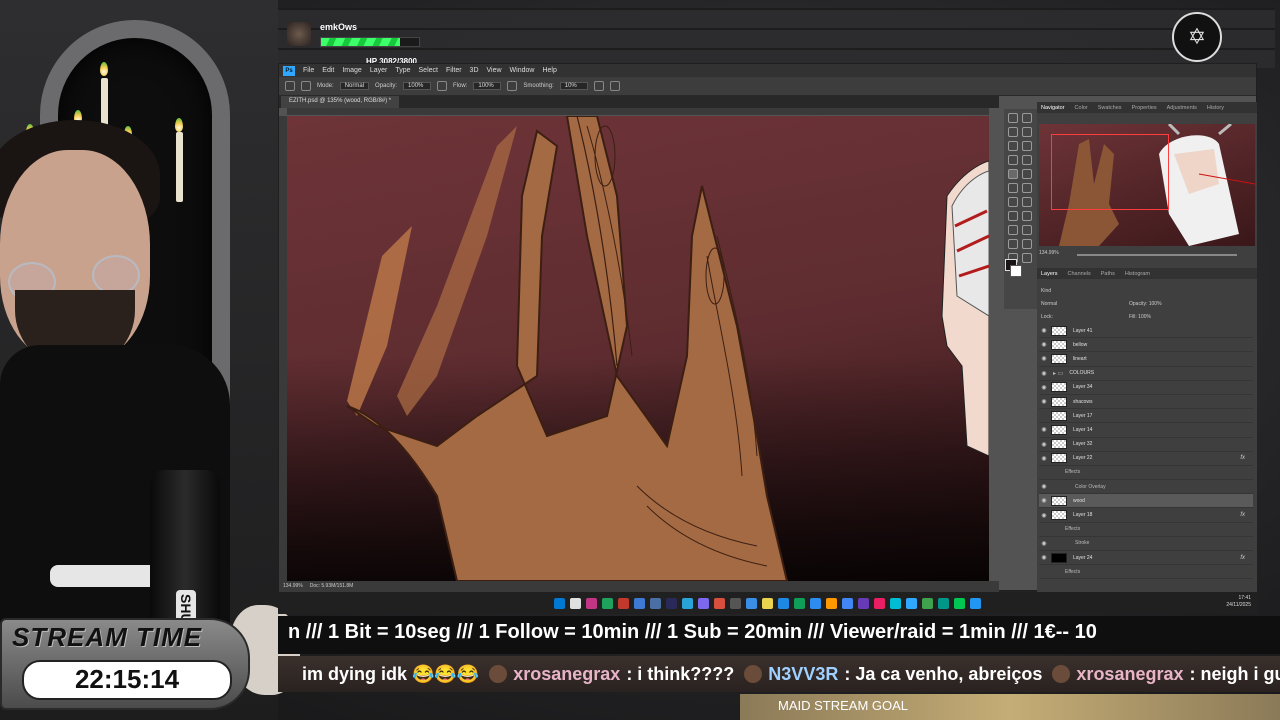  What do you see at coordinates (1137, 274) in the screenshot?
I see `tab-histogram: Histogram` at bounding box center [1137, 274].